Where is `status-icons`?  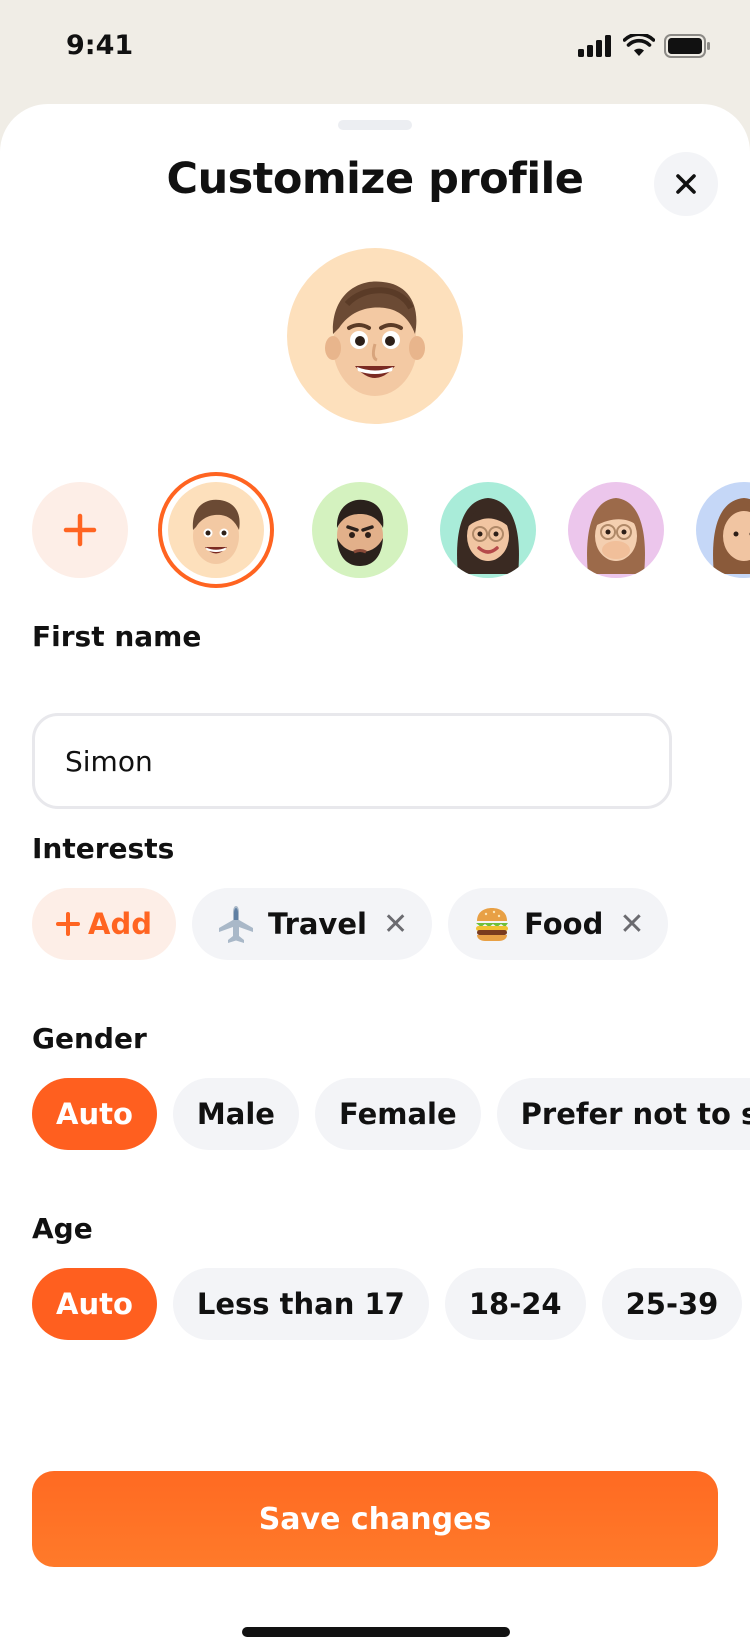
status-icons is located at coordinates (645, 46).